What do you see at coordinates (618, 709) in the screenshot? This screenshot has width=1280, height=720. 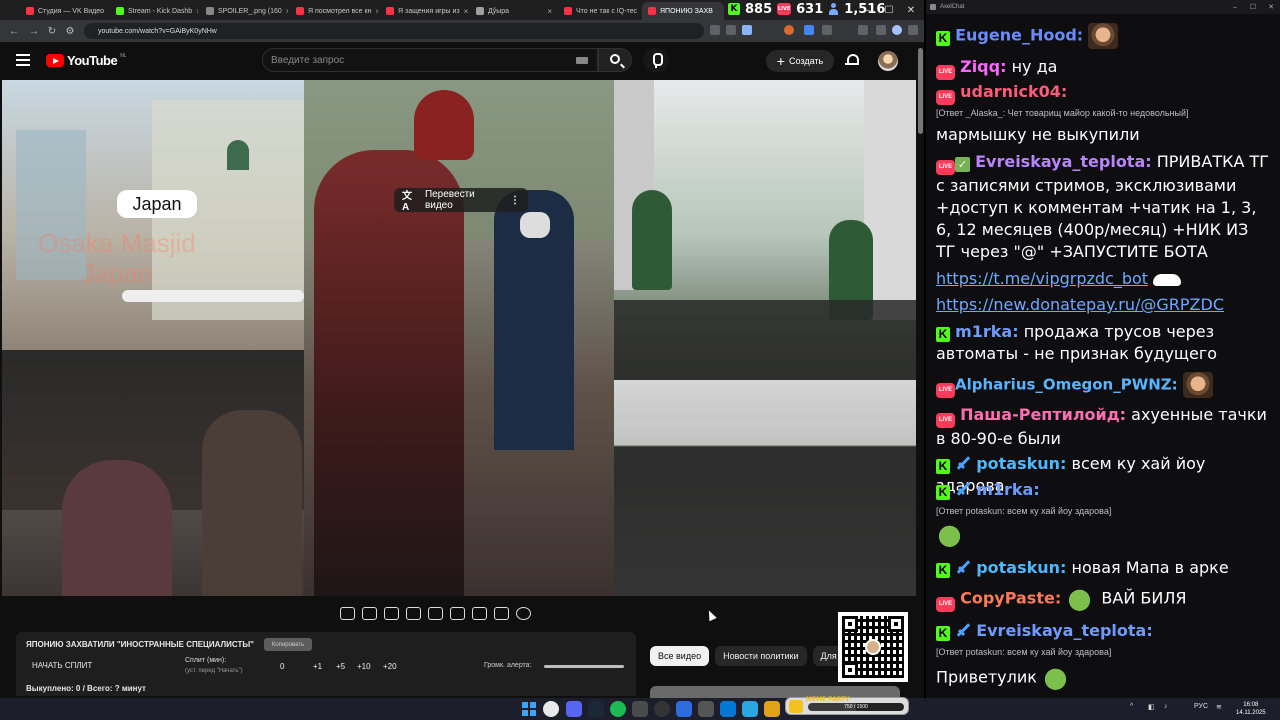 I see `spotify-icon` at bounding box center [618, 709].